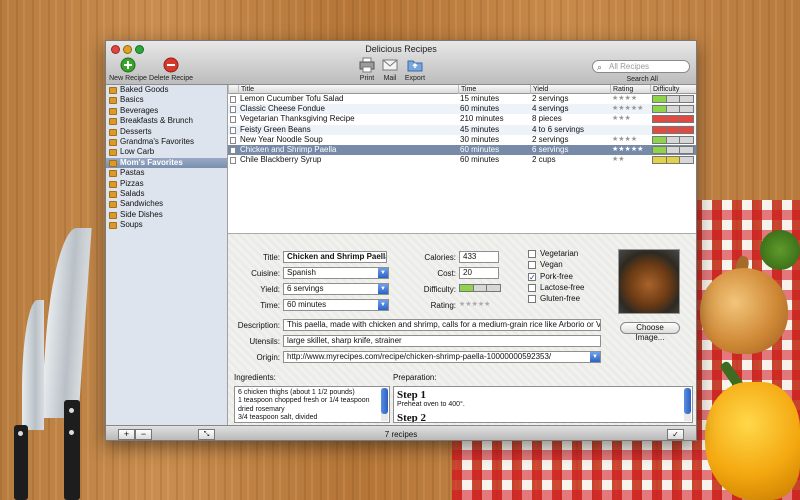  I want to click on column-rating: Rating, so click(630, 89).